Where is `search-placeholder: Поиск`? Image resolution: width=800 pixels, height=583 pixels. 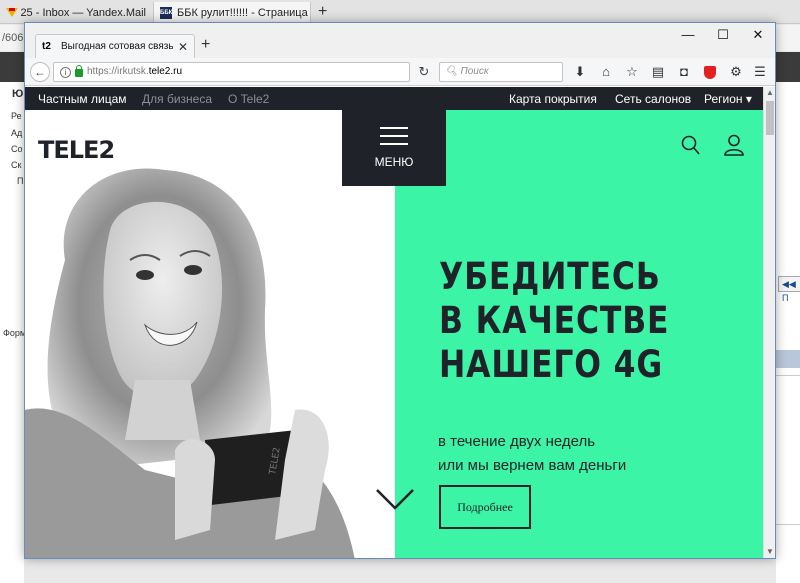 search-placeholder: Поиск is located at coordinates (474, 71).